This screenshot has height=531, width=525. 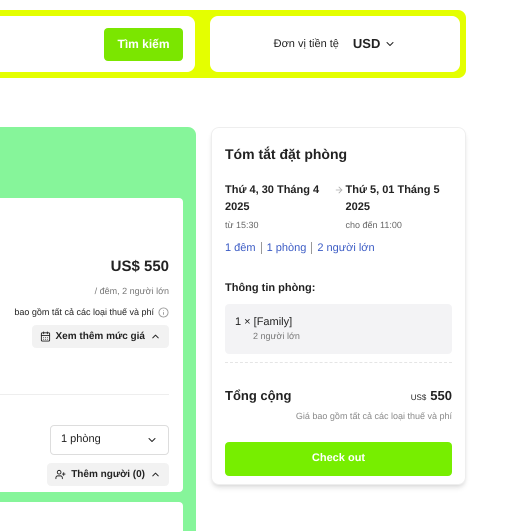 I want to click on room-name: 1 × [Family], so click(x=264, y=322).